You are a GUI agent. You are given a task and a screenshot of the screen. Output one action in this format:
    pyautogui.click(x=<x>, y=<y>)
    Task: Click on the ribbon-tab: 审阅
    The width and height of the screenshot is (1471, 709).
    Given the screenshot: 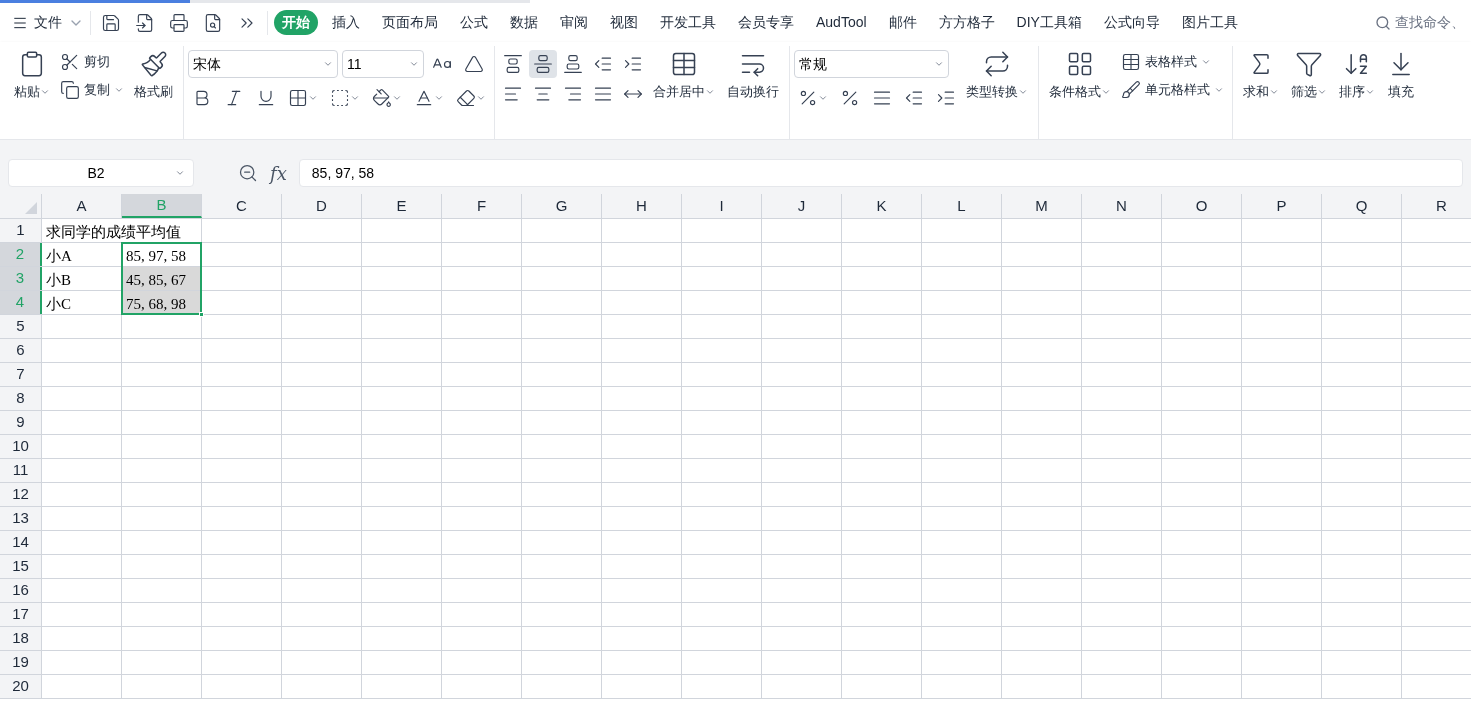 What is the action you would take?
    pyautogui.click(x=574, y=22)
    